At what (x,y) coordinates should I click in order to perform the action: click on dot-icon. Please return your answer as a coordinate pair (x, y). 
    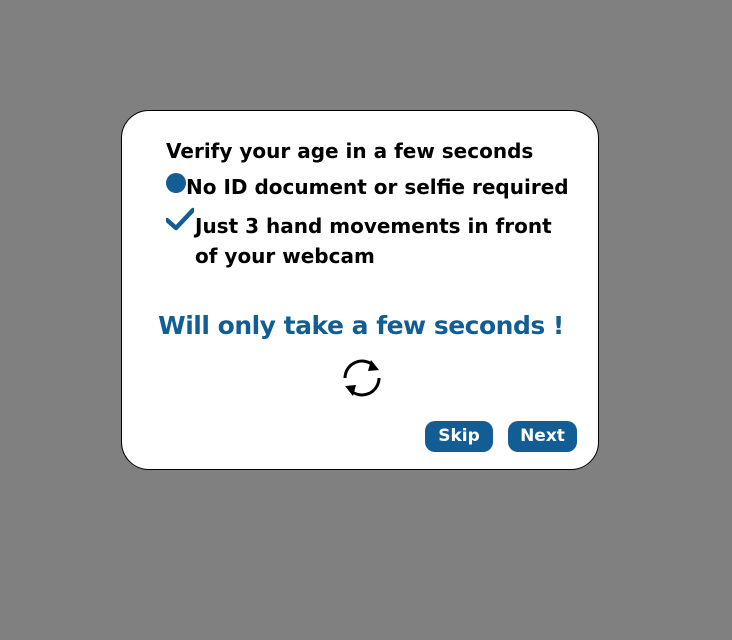
    Looking at the image, I should click on (176, 183).